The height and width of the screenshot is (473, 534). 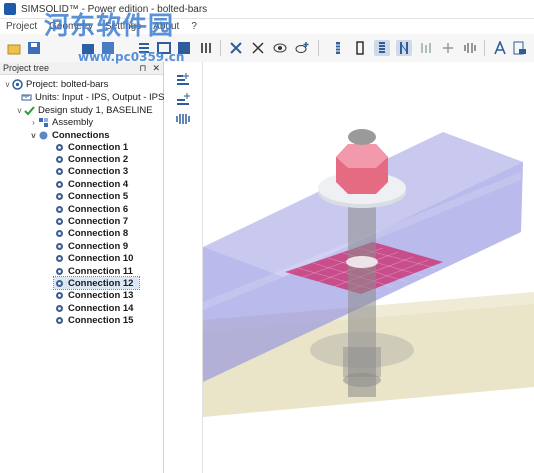 What do you see at coordinates (362, 380) in the screenshot?
I see `bottom-bolt-end` at bounding box center [362, 380].